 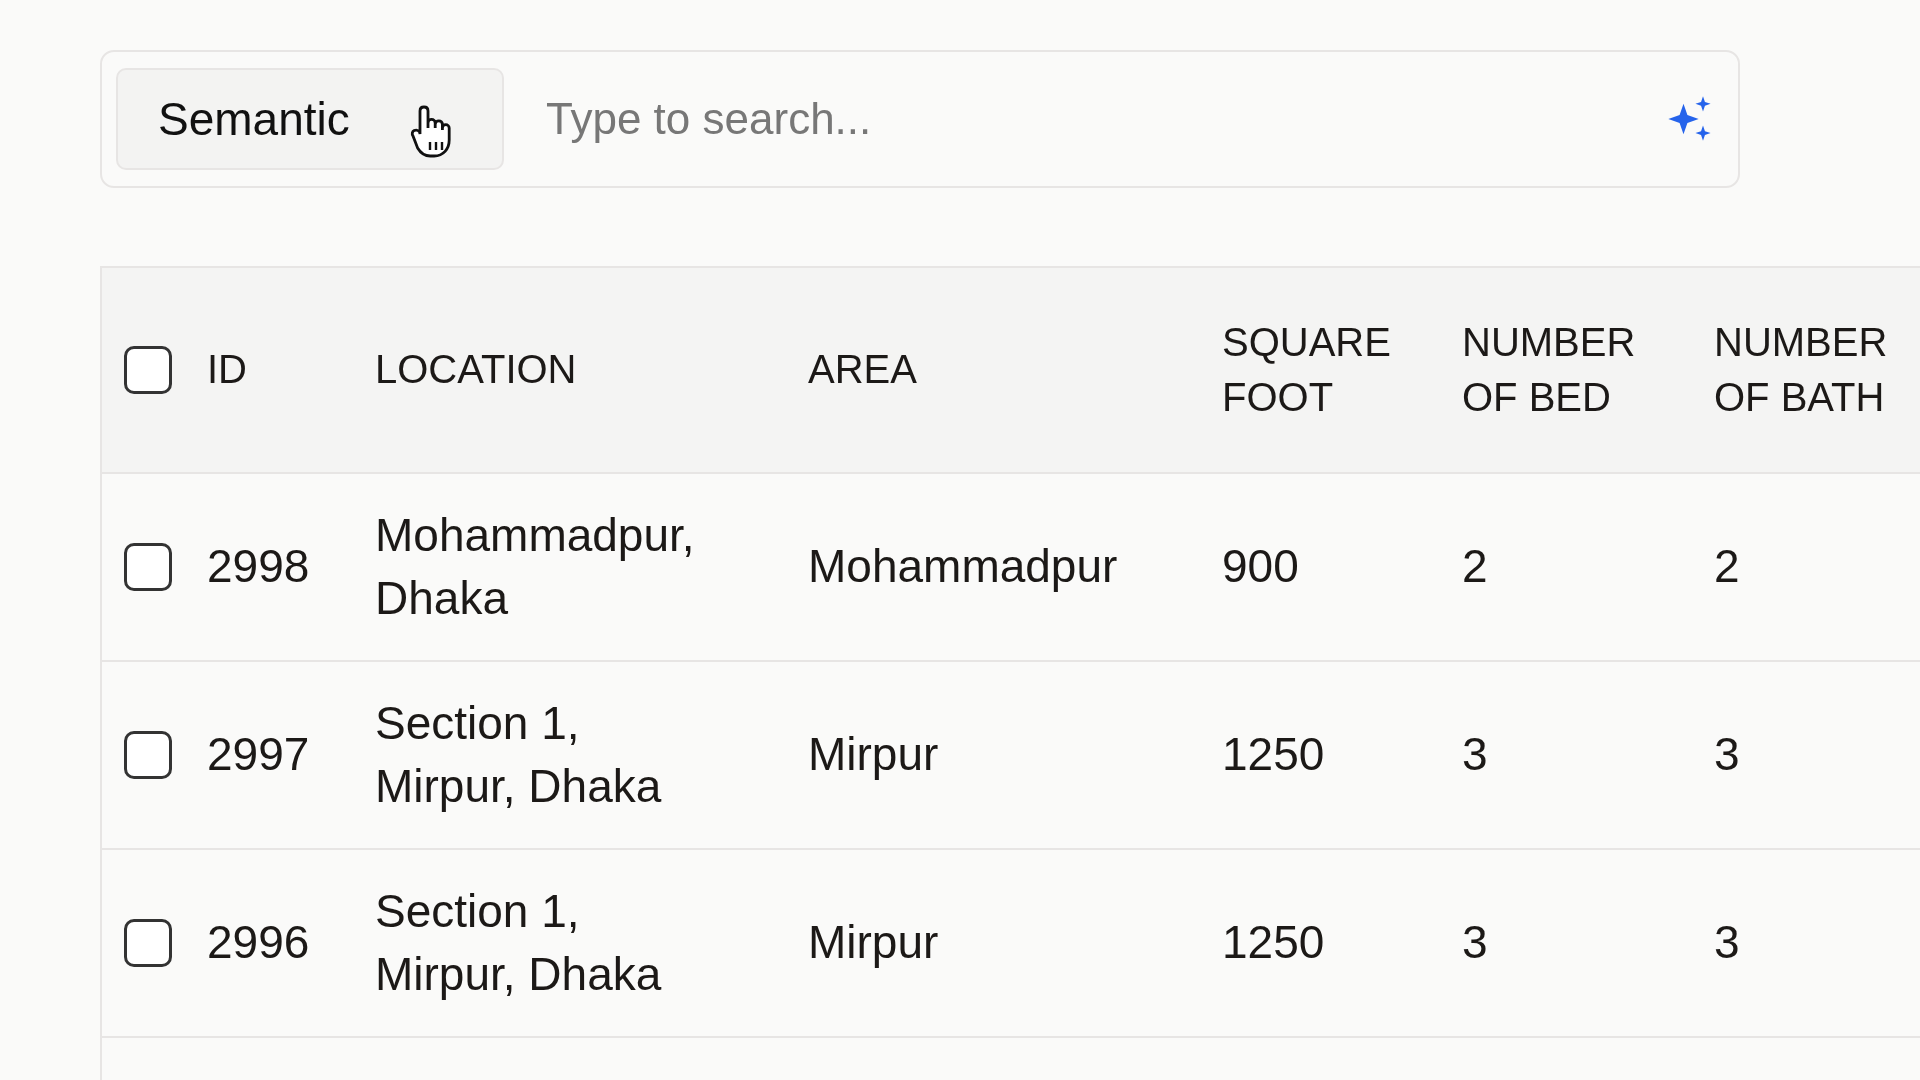 What do you see at coordinates (535, 566) in the screenshot?
I see `table-cell-text: Mohammadpur, Dhaka` at bounding box center [535, 566].